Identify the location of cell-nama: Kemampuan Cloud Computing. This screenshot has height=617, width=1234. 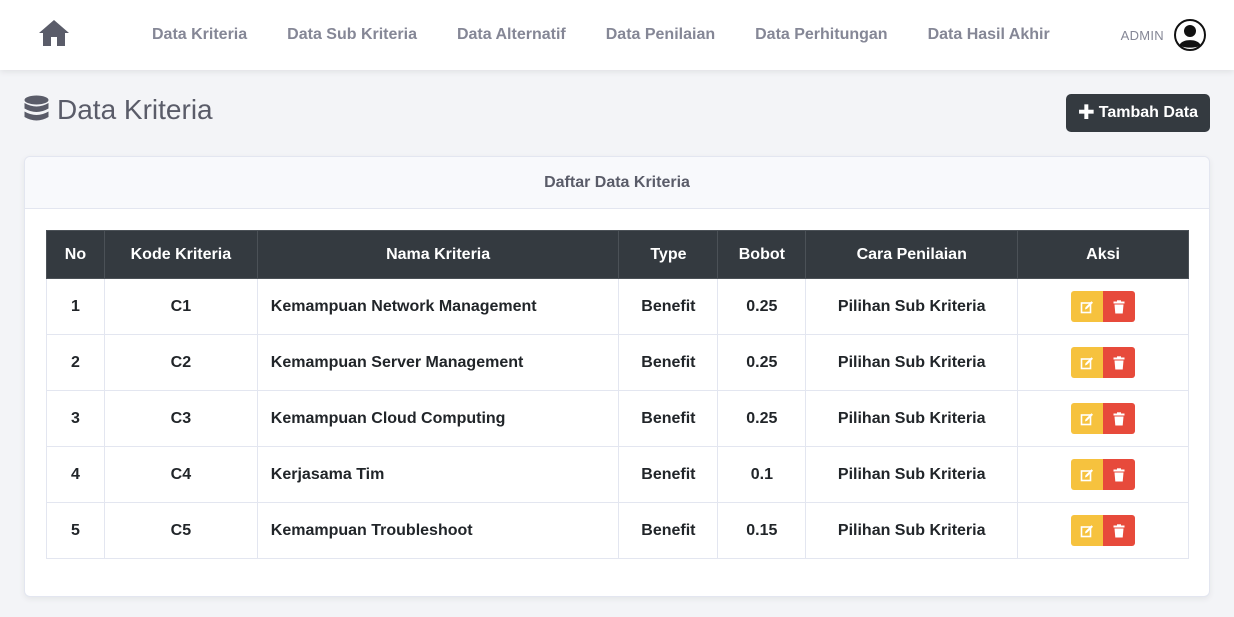
(438, 418).